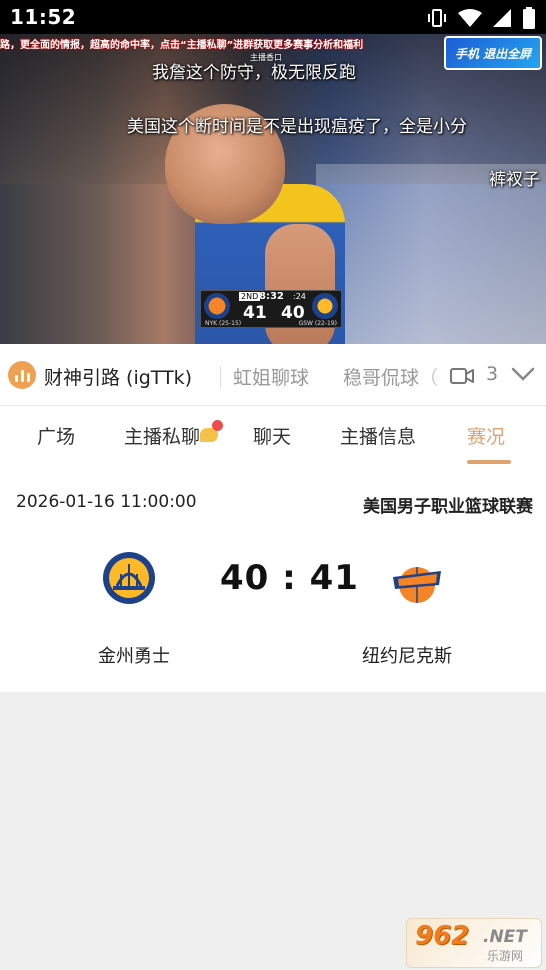 Image resolution: width=546 pixels, height=970 pixels. Describe the element at coordinates (255, 313) in the screenshot. I see `scoreboard-left-score: 41` at that location.